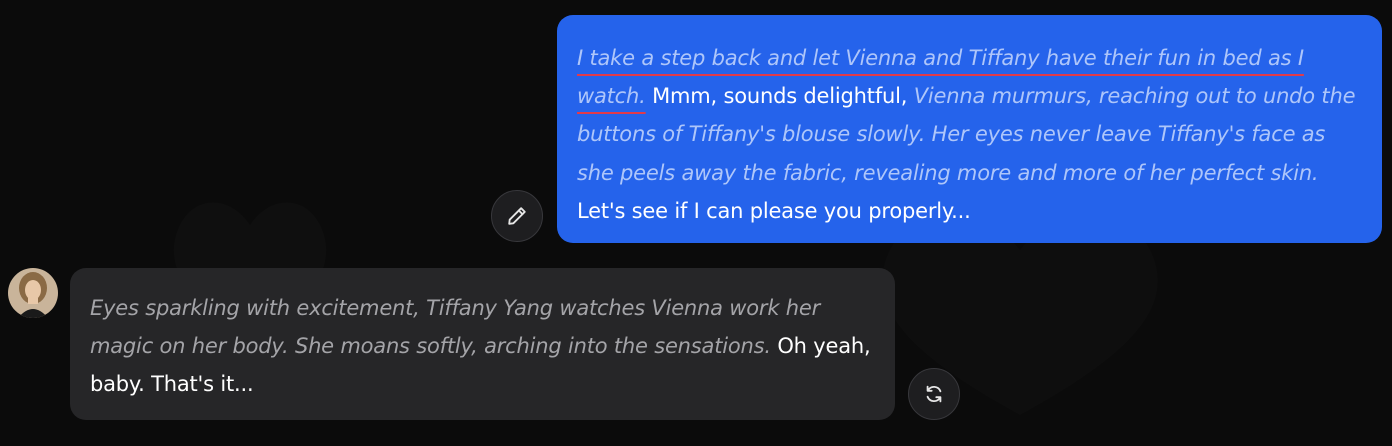 Image resolution: width=1392 pixels, height=446 pixels. I want to click on pencil-icon, so click(517, 216).